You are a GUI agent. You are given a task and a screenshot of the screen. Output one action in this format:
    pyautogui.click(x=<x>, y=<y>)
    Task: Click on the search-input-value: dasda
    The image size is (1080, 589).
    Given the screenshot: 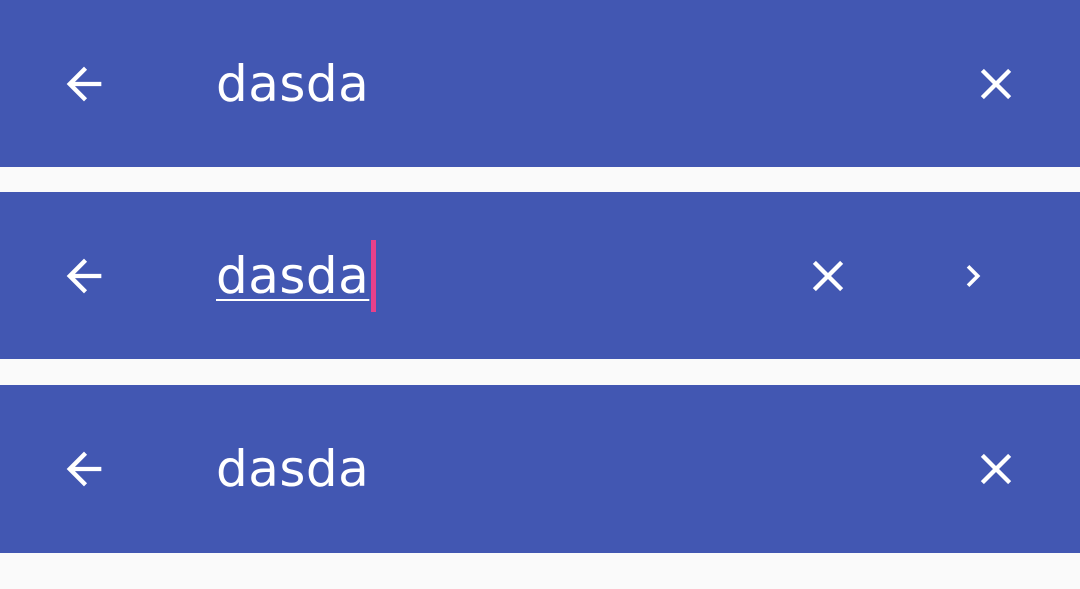 What is the action you would take?
    pyautogui.click(x=293, y=275)
    